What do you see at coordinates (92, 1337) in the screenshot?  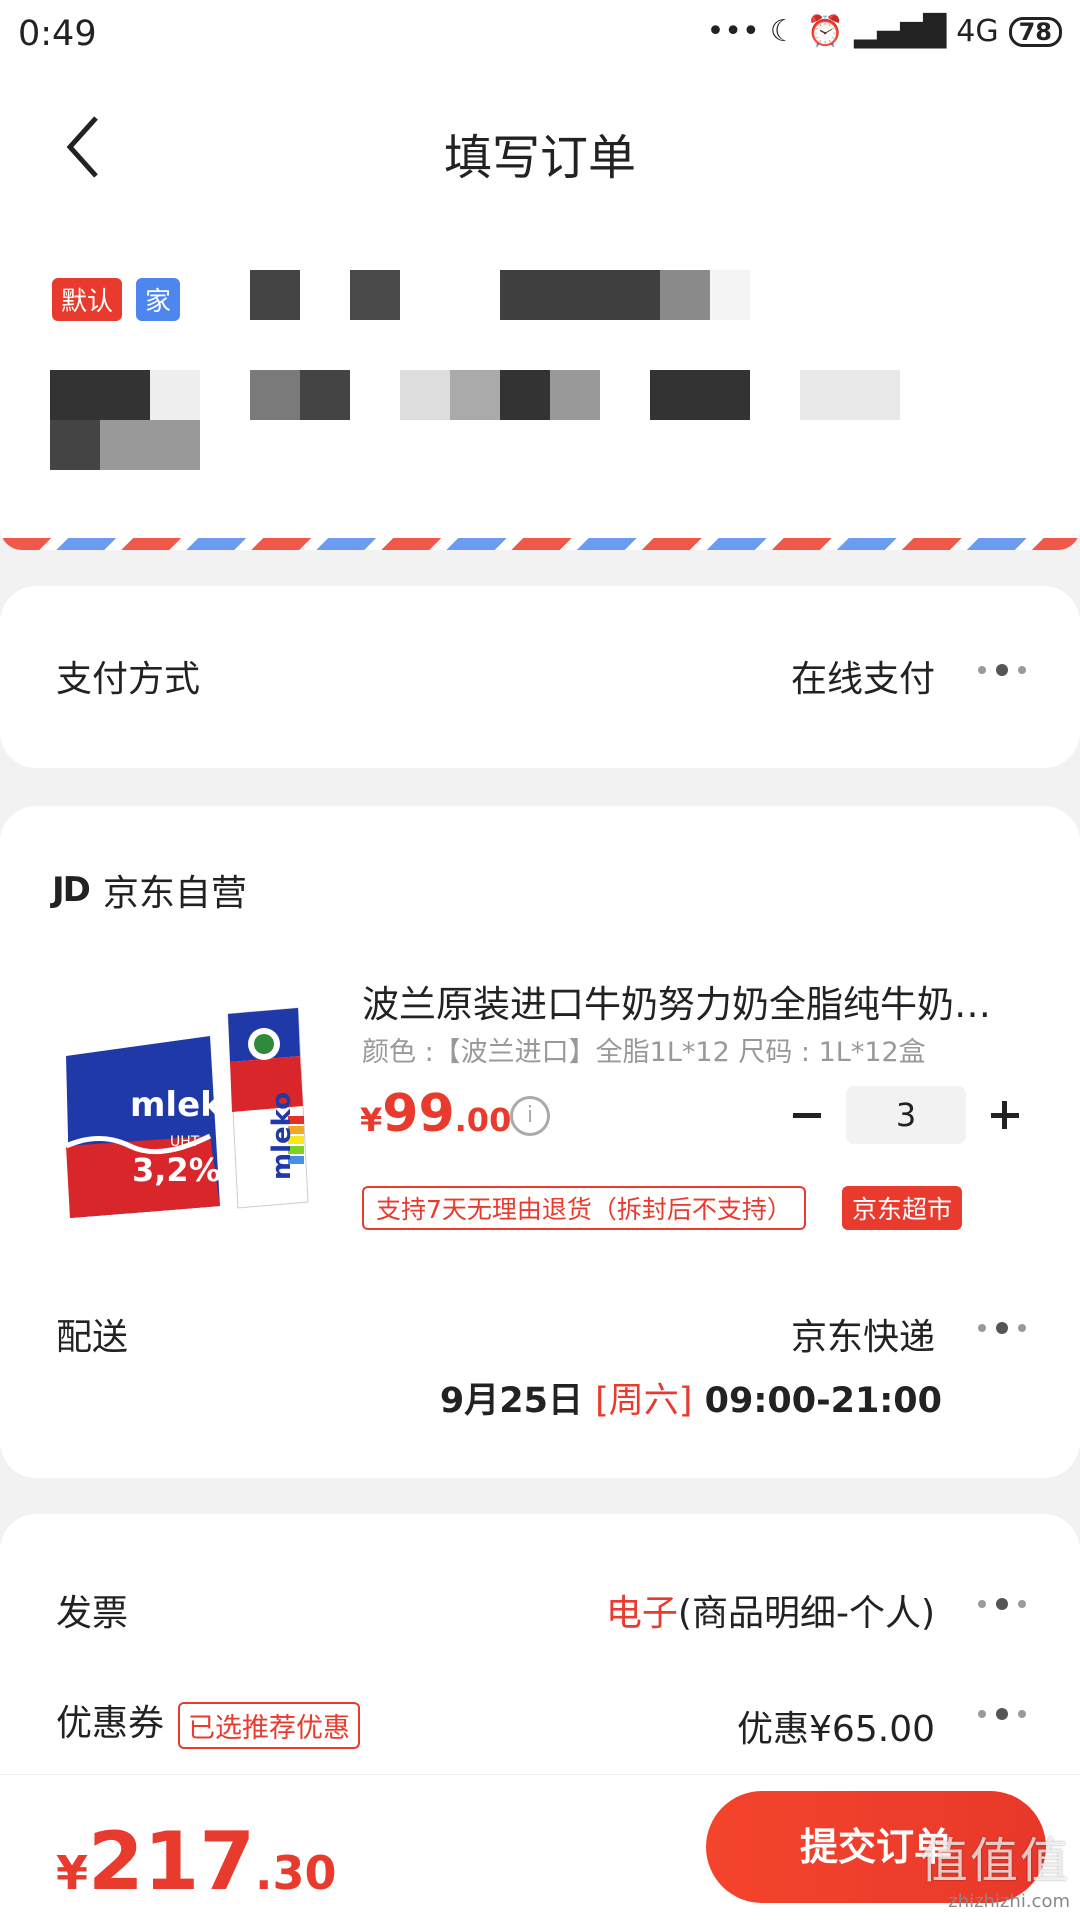 I see `delivery-label: 配送` at bounding box center [92, 1337].